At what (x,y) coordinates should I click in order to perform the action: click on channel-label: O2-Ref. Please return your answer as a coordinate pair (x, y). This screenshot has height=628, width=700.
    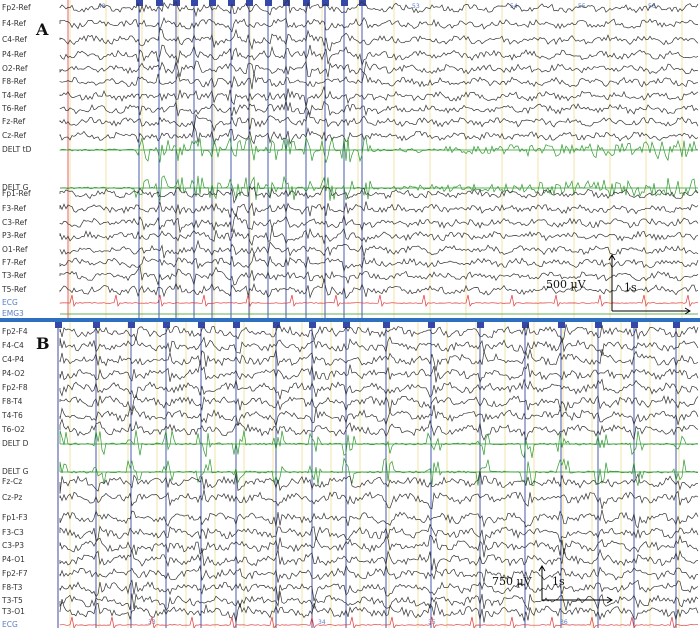
    Looking at the image, I should click on (15, 68).